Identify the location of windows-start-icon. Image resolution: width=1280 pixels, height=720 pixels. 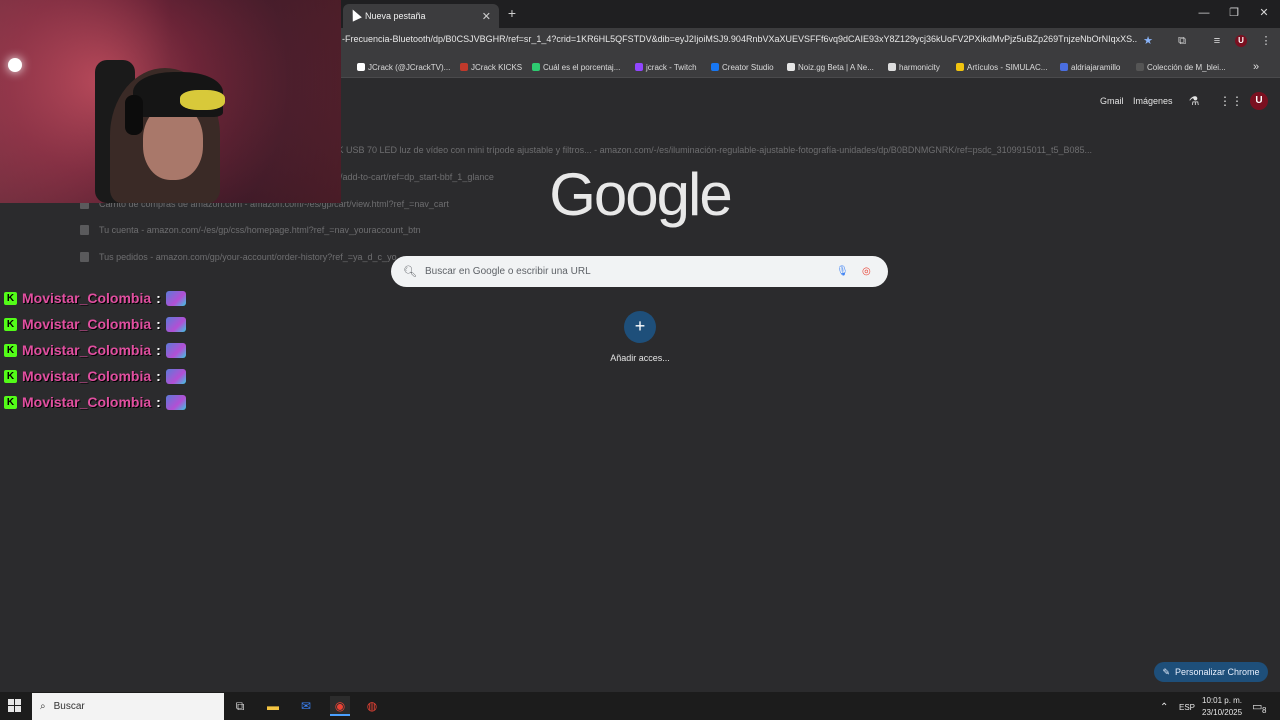
(15, 706).